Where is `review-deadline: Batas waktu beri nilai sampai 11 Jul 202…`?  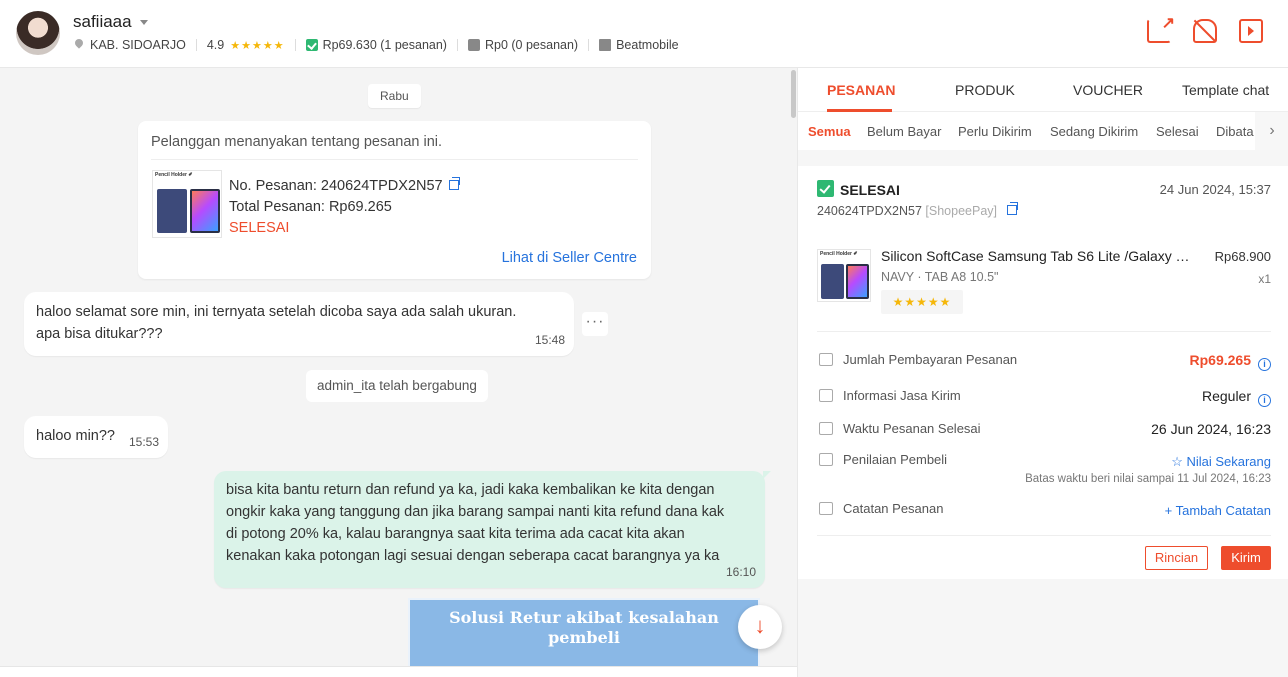
review-deadline: Batas waktu beri nilai sampai 11 Jul 202… is located at coordinates (1148, 479).